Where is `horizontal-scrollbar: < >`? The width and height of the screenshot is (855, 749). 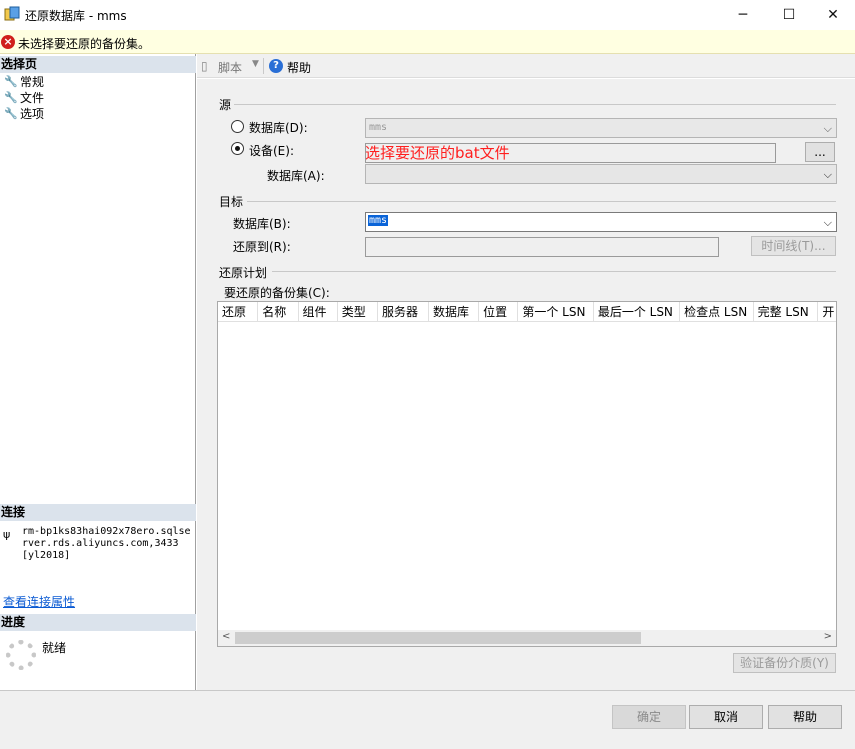
horizontal-scrollbar: < > is located at coordinates (527, 638).